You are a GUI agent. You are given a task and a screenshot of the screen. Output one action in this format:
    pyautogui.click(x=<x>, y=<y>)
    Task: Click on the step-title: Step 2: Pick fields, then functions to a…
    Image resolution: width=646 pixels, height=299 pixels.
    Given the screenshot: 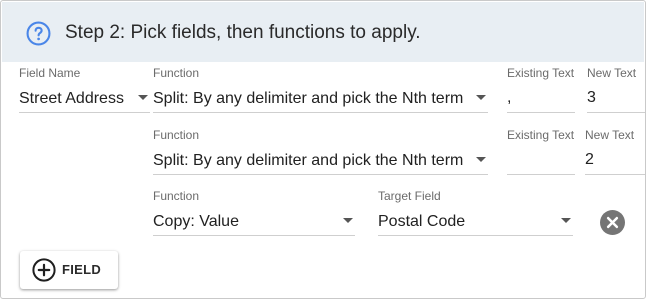 What is the action you would take?
    pyautogui.click(x=243, y=32)
    